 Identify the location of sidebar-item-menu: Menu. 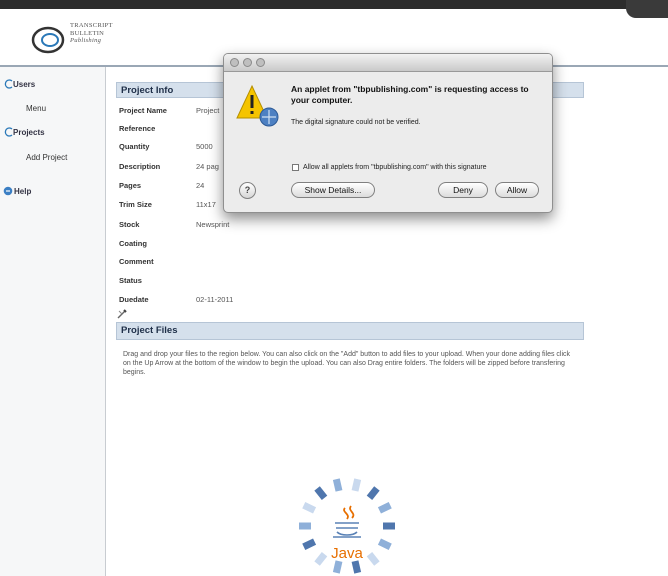
(36, 108).